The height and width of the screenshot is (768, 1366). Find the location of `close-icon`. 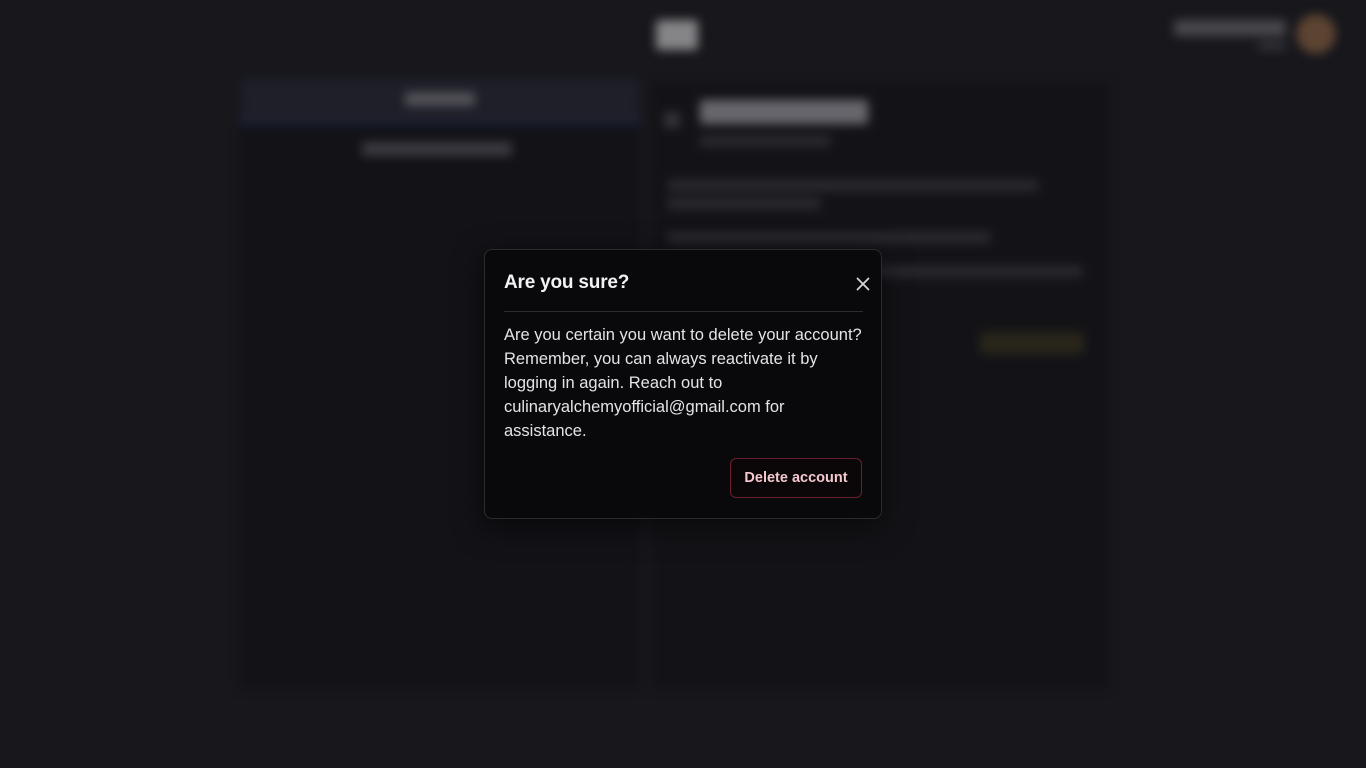

close-icon is located at coordinates (863, 284).